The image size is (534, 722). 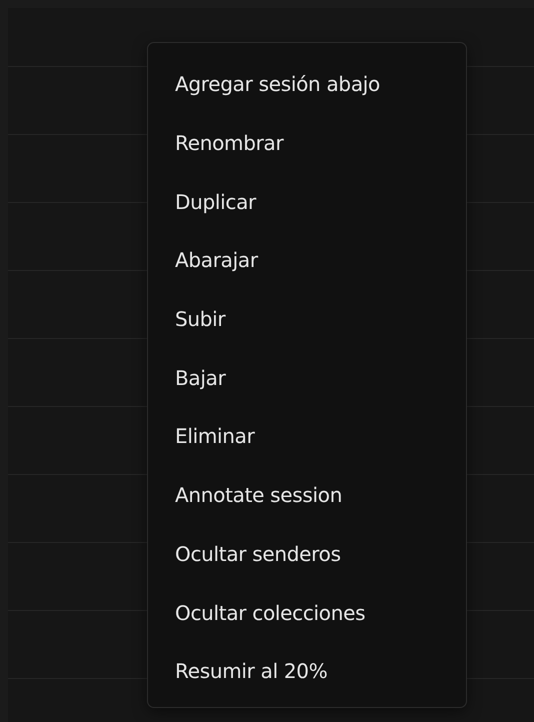 I want to click on menu-item: Annotate session, so click(x=307, y=495).